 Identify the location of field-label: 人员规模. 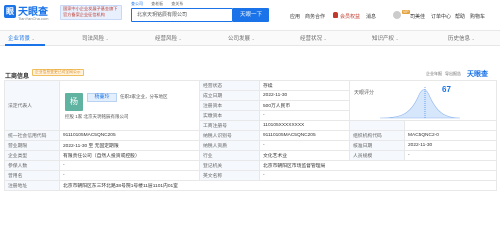
(377, 155).